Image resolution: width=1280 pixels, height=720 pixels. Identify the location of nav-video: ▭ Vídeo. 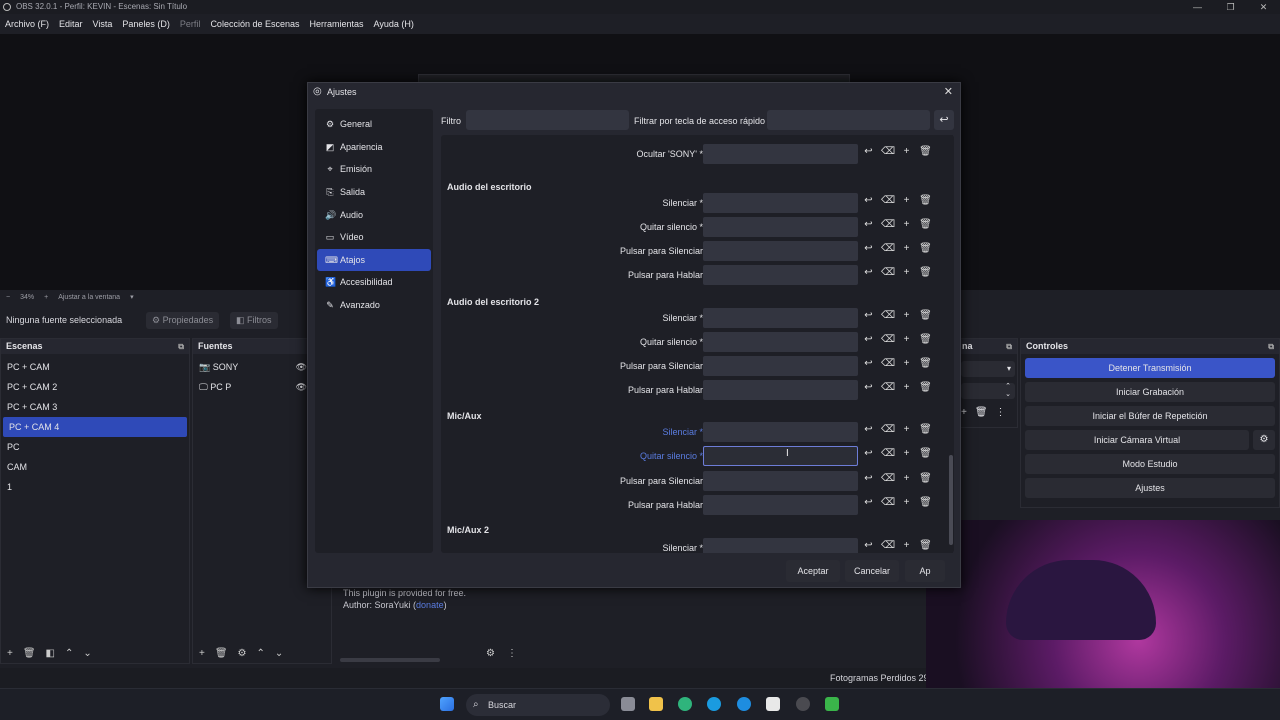
(374, 237).